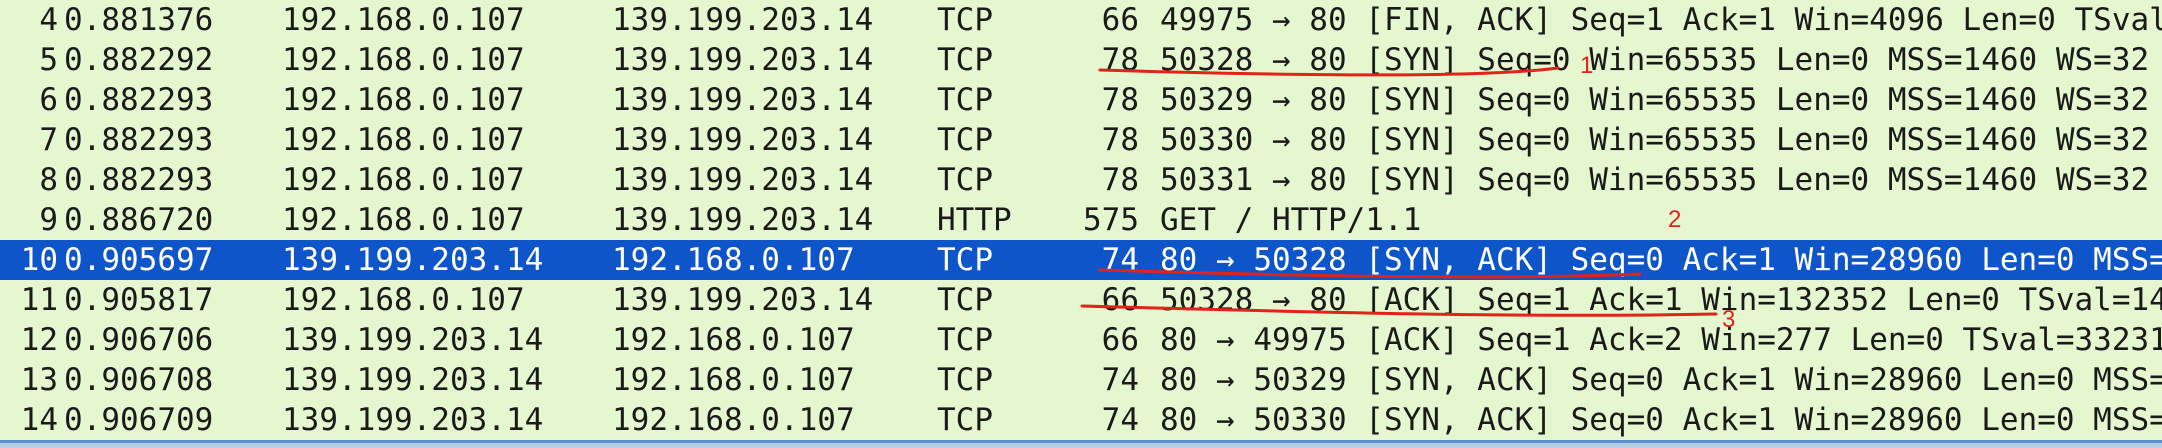 This screenshot has width=2162, height=448. I want to click on packet-time: 0.886720, so click(139, 220).